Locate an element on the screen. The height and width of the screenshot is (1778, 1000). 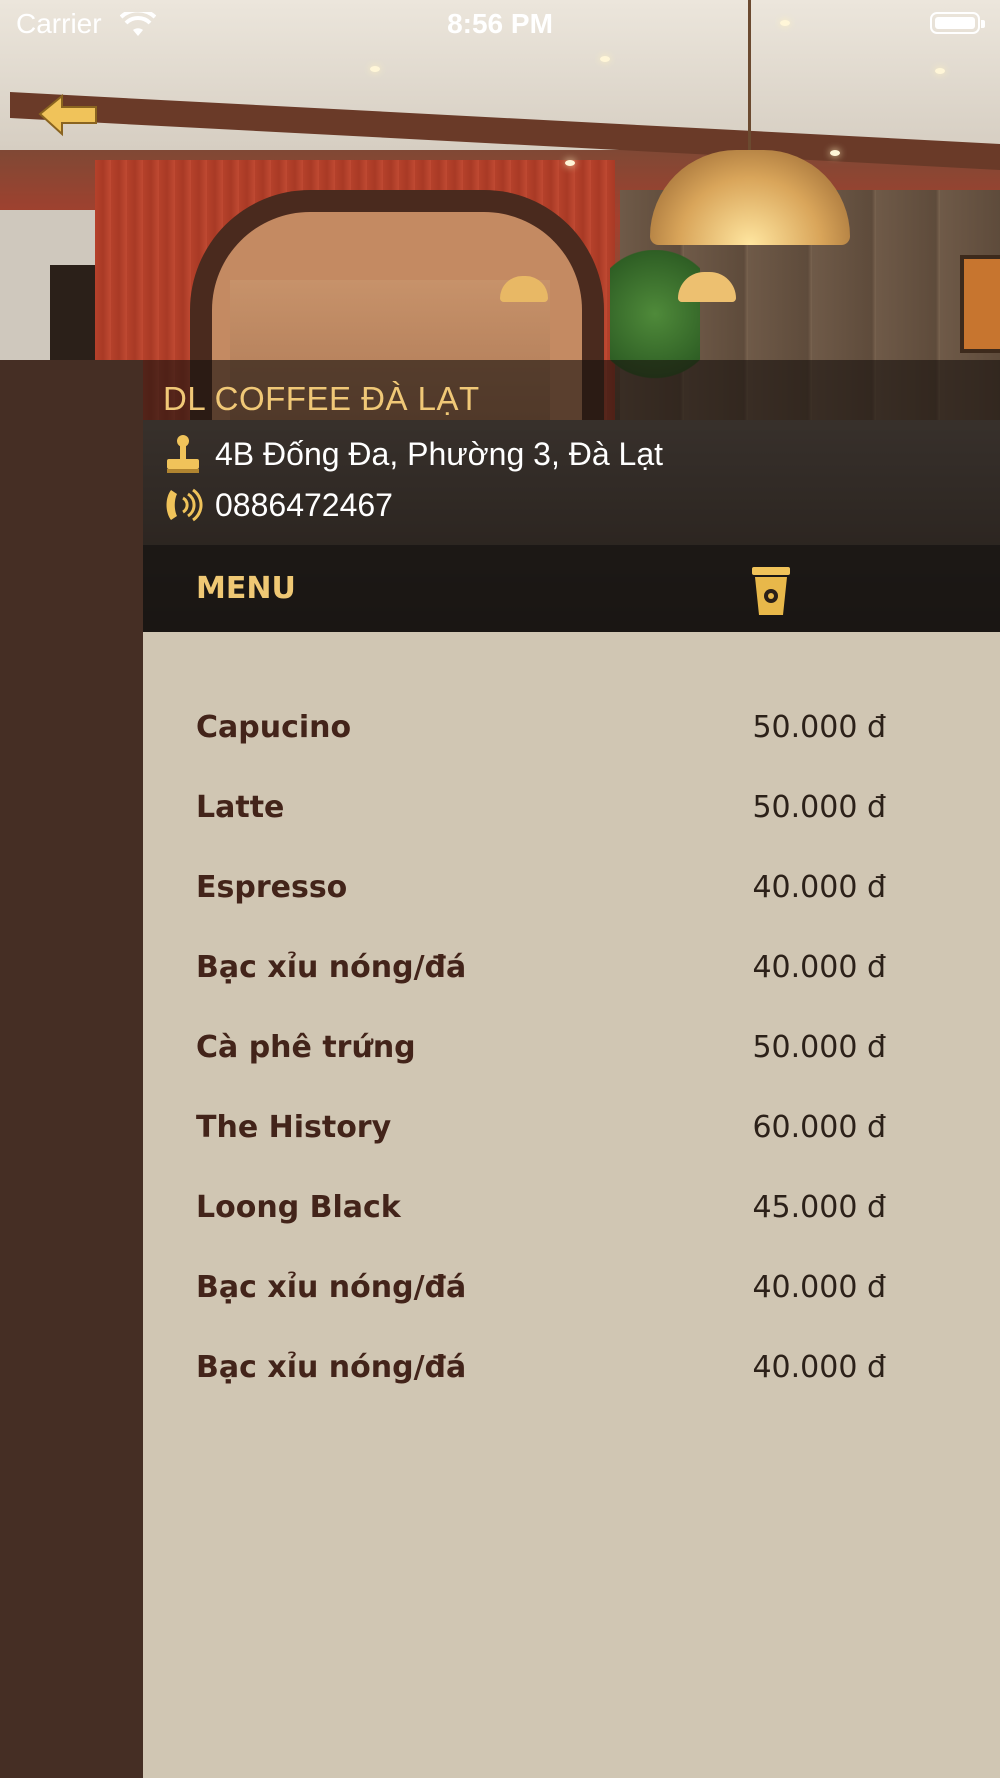
coffee-cup-icon is located at coordinates (771, 591).